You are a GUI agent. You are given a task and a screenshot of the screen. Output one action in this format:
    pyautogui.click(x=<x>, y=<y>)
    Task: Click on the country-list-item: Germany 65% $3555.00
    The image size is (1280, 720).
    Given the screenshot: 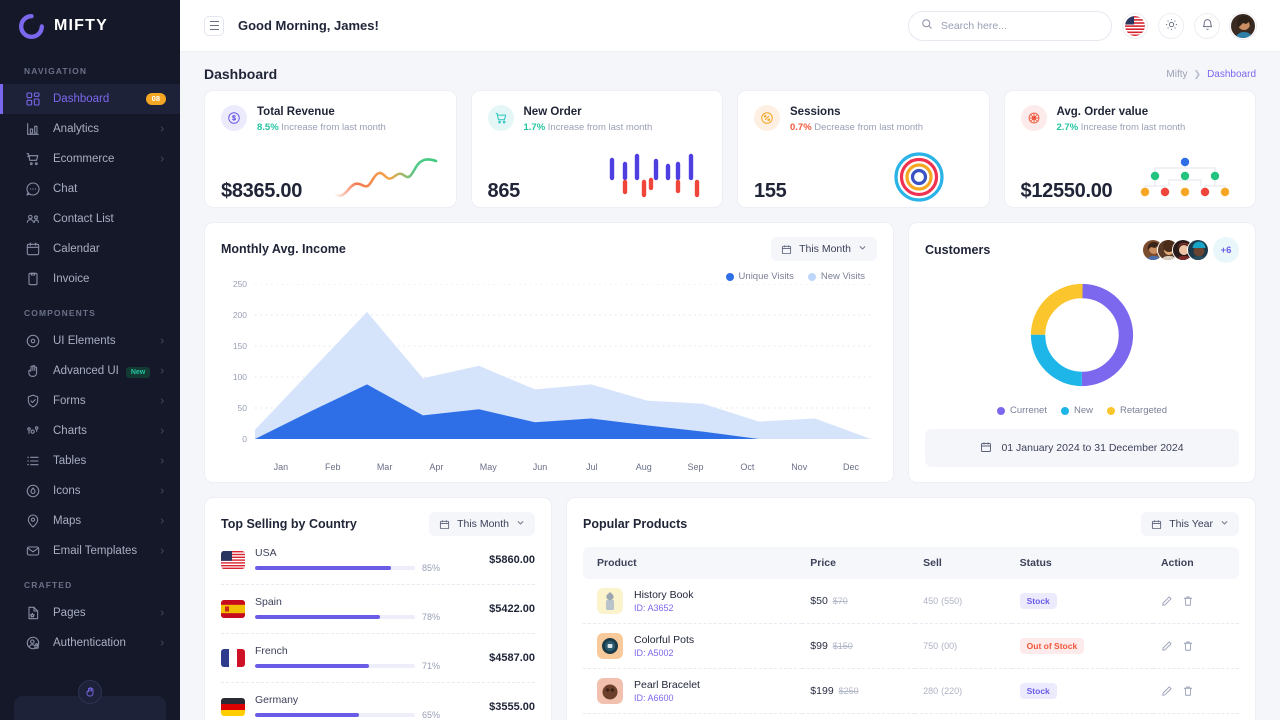 What is the action you would take?
    pyautogui.click(x=378, y=701)
    